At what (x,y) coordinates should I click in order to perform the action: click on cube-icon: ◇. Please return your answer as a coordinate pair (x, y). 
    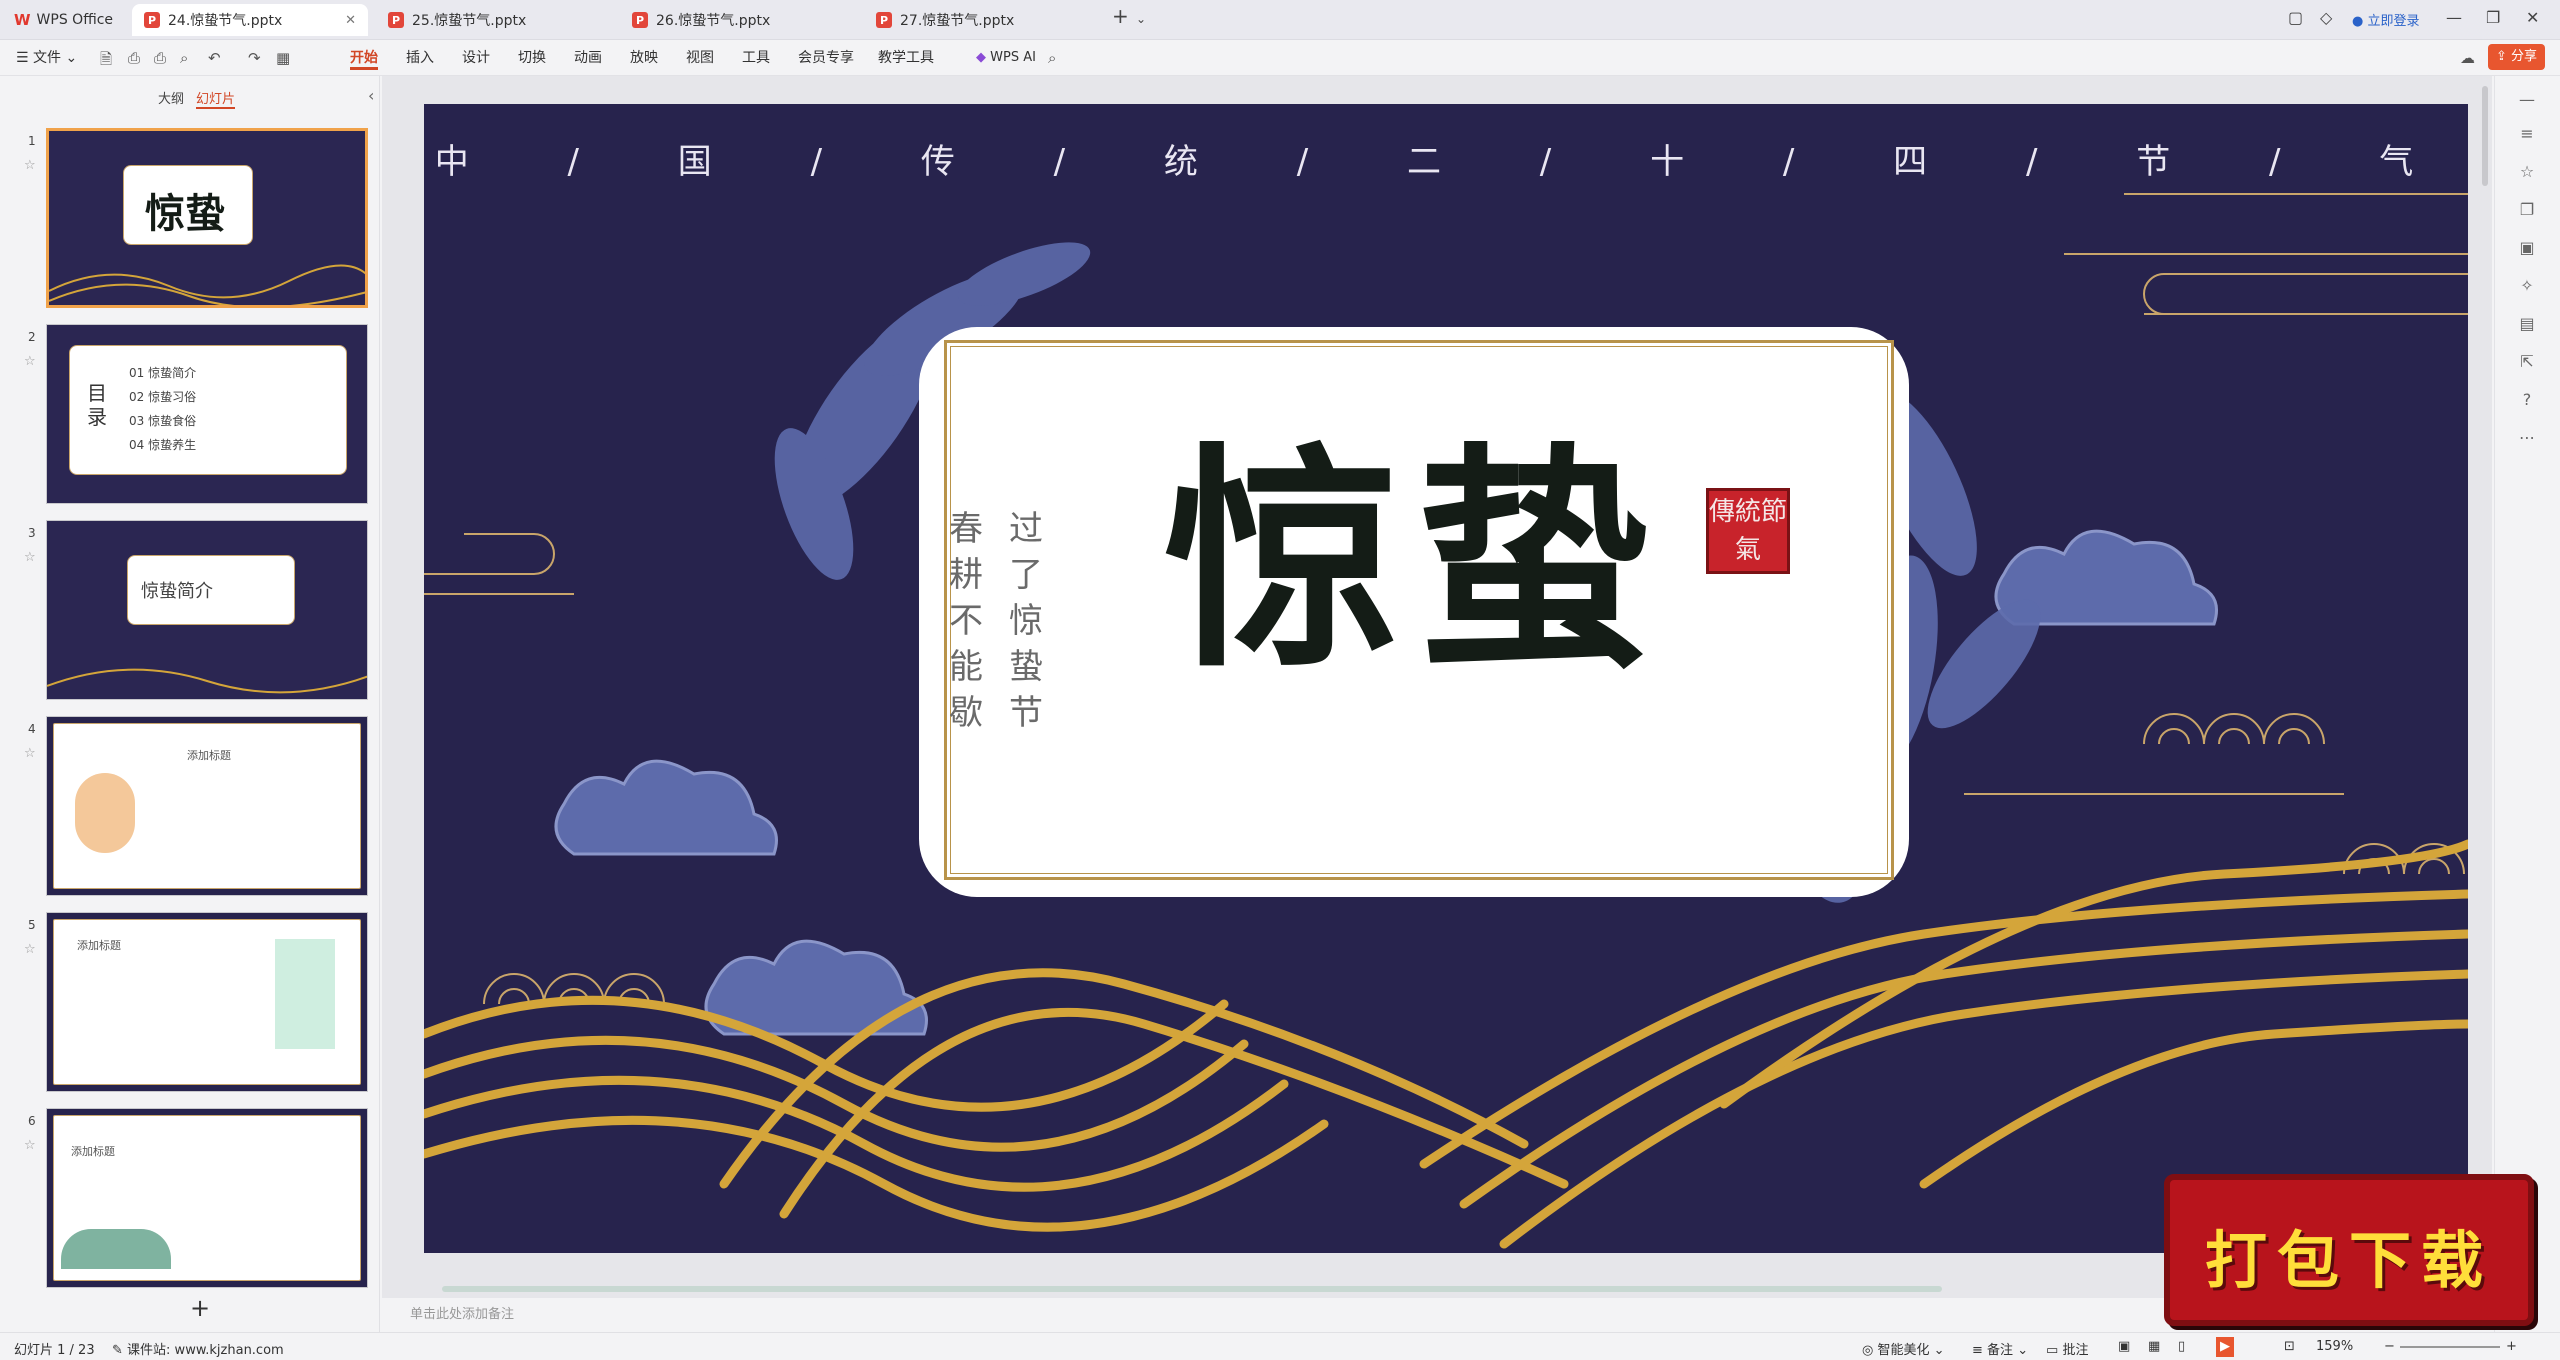
    Looking at the image, I should click on (2326, 17).